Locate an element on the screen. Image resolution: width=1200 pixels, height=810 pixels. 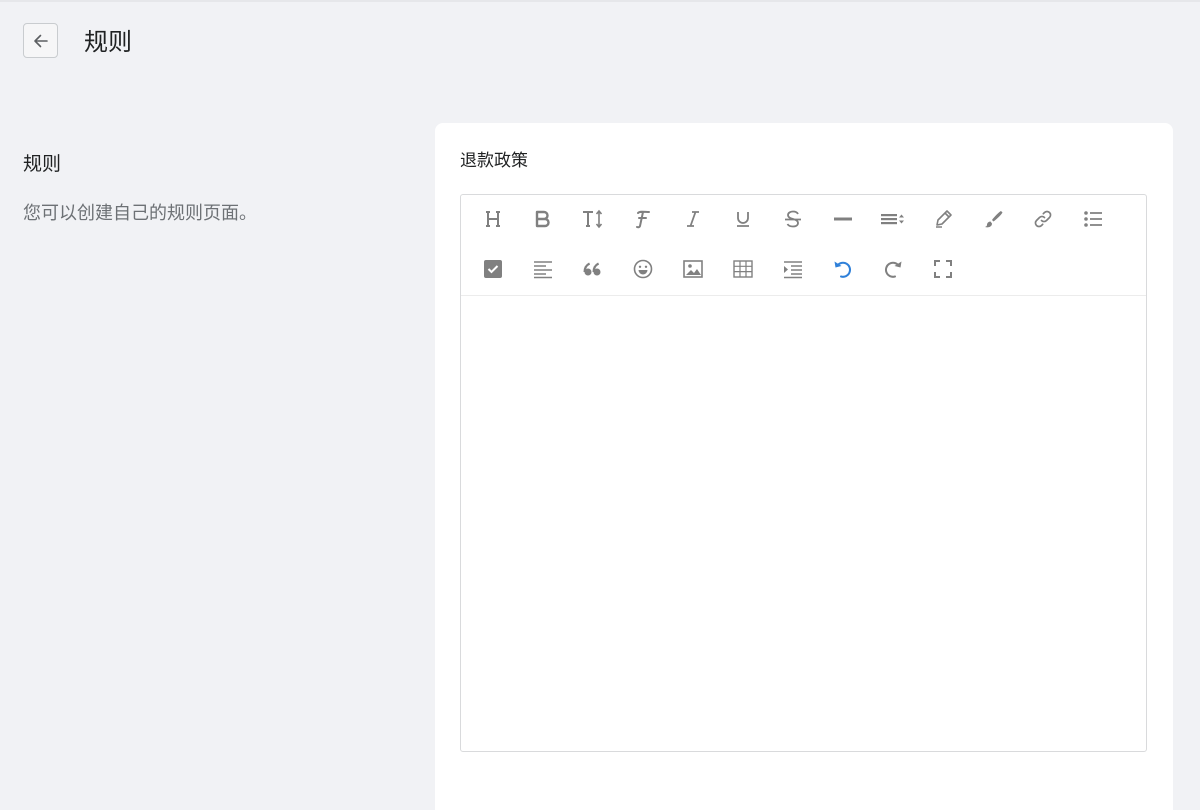
underline-icon is located at coordinates (743, 219).